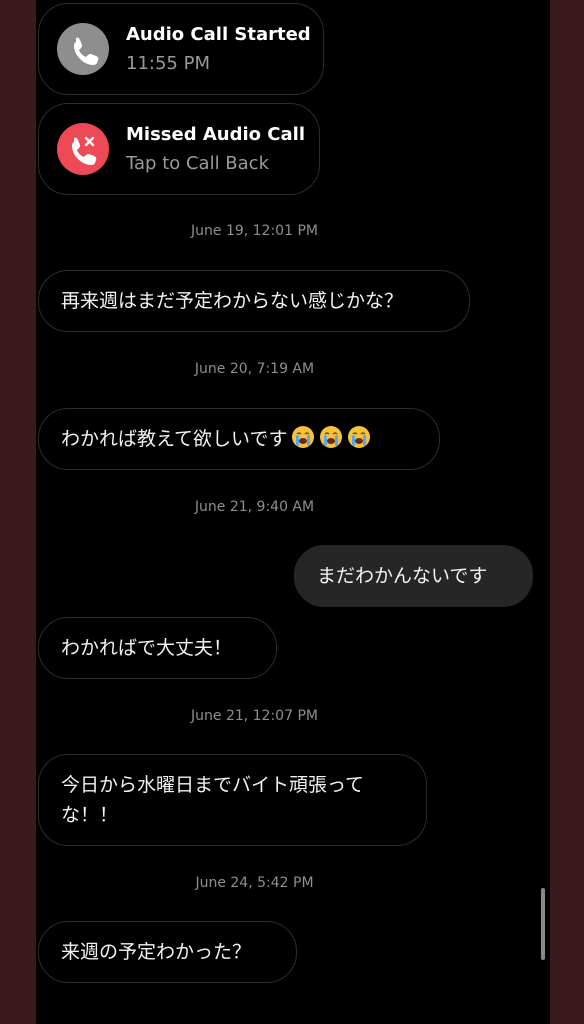 This screenshot has width=584, height=1024. Describe the element at coordinates (147, 648) in the screenshot. I see `message-text: わかればで大丈夫！` at that location.